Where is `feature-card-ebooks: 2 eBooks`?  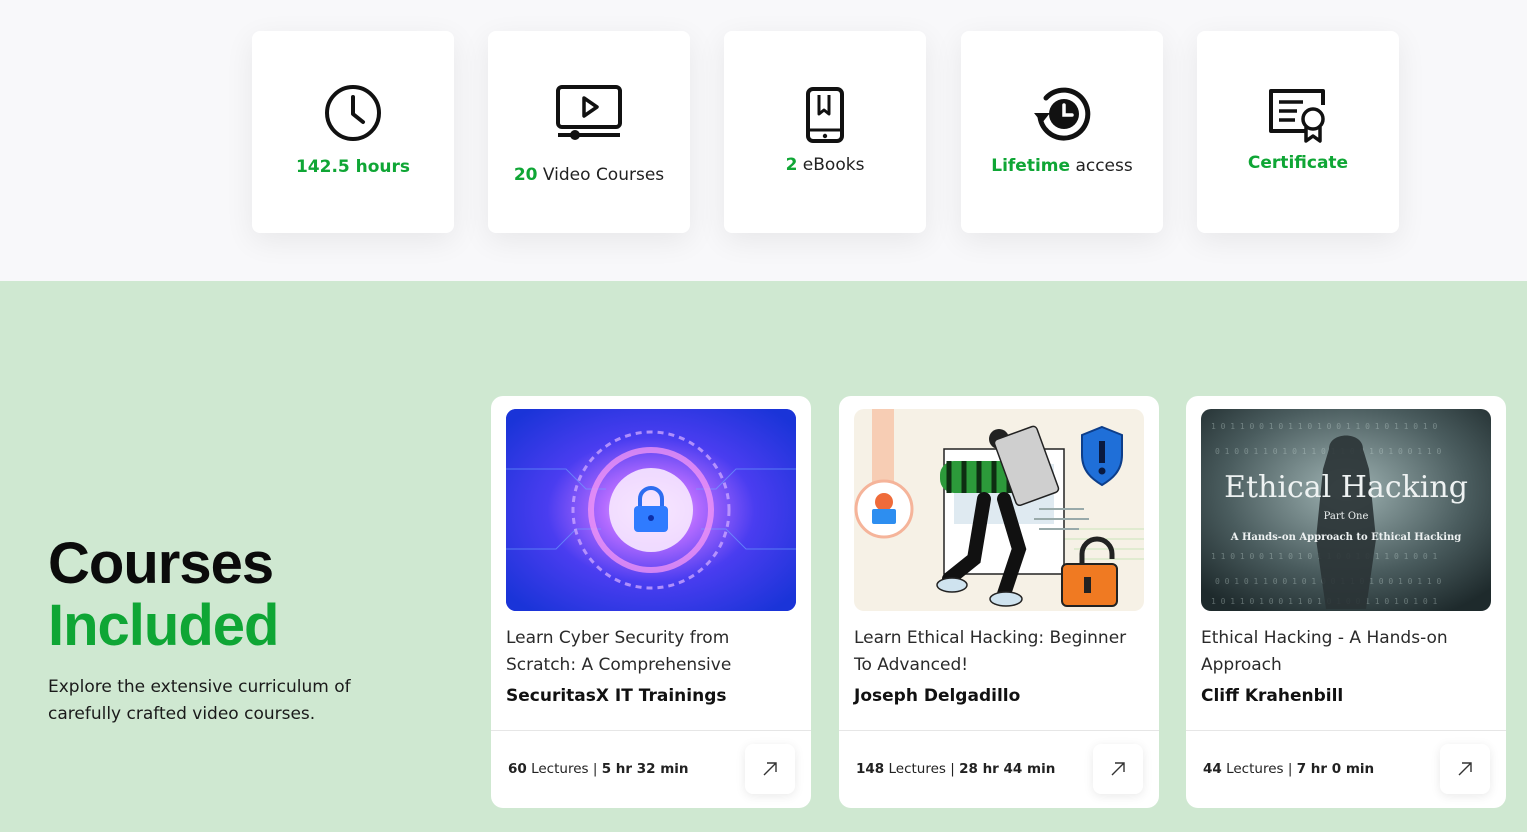 feature-card-ebooks: 2 eBooks is located at coordinates (825, 132).